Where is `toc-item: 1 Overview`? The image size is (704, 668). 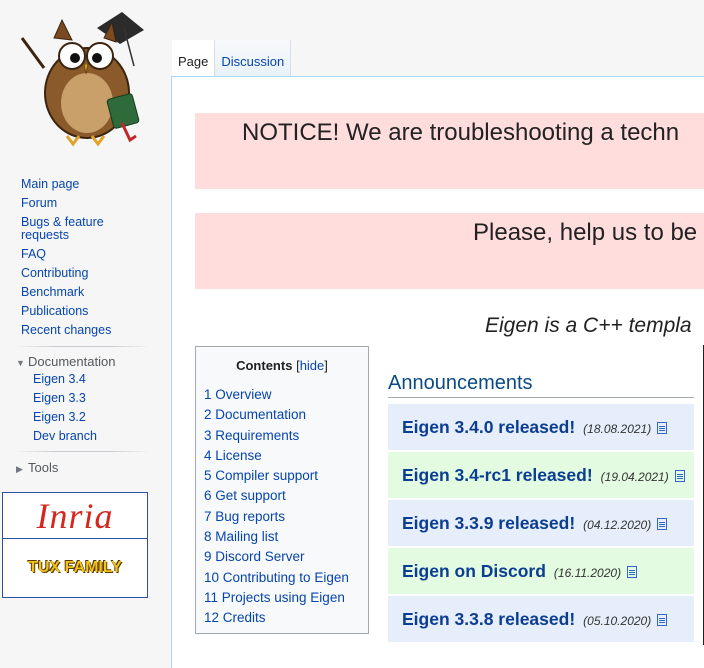
toc-item: 1 Overview is located at coordinates (286, 395).